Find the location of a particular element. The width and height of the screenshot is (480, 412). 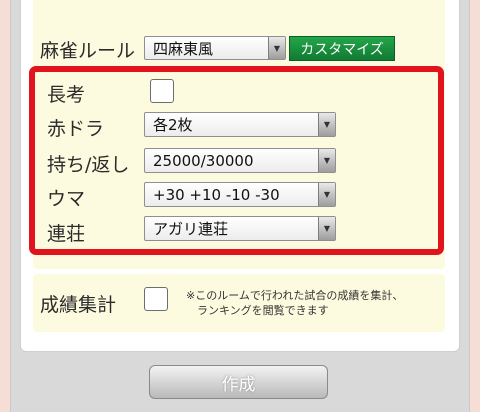

mahjong-rule-select: 四麻東風 ▼ is located at coordinates (215, 48).